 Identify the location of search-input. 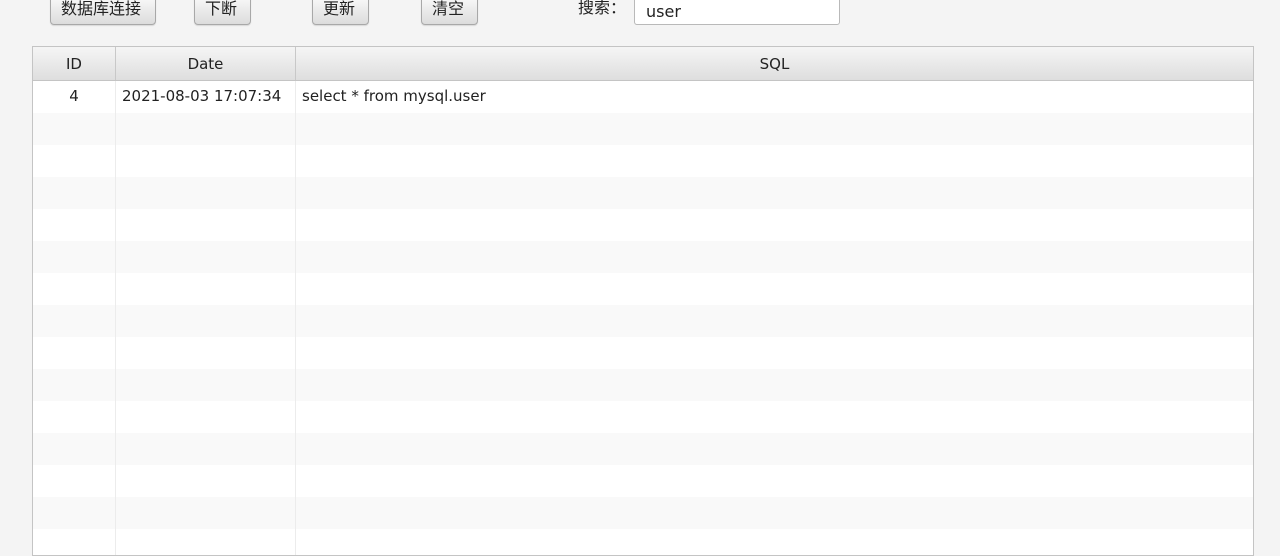
(737, 12).